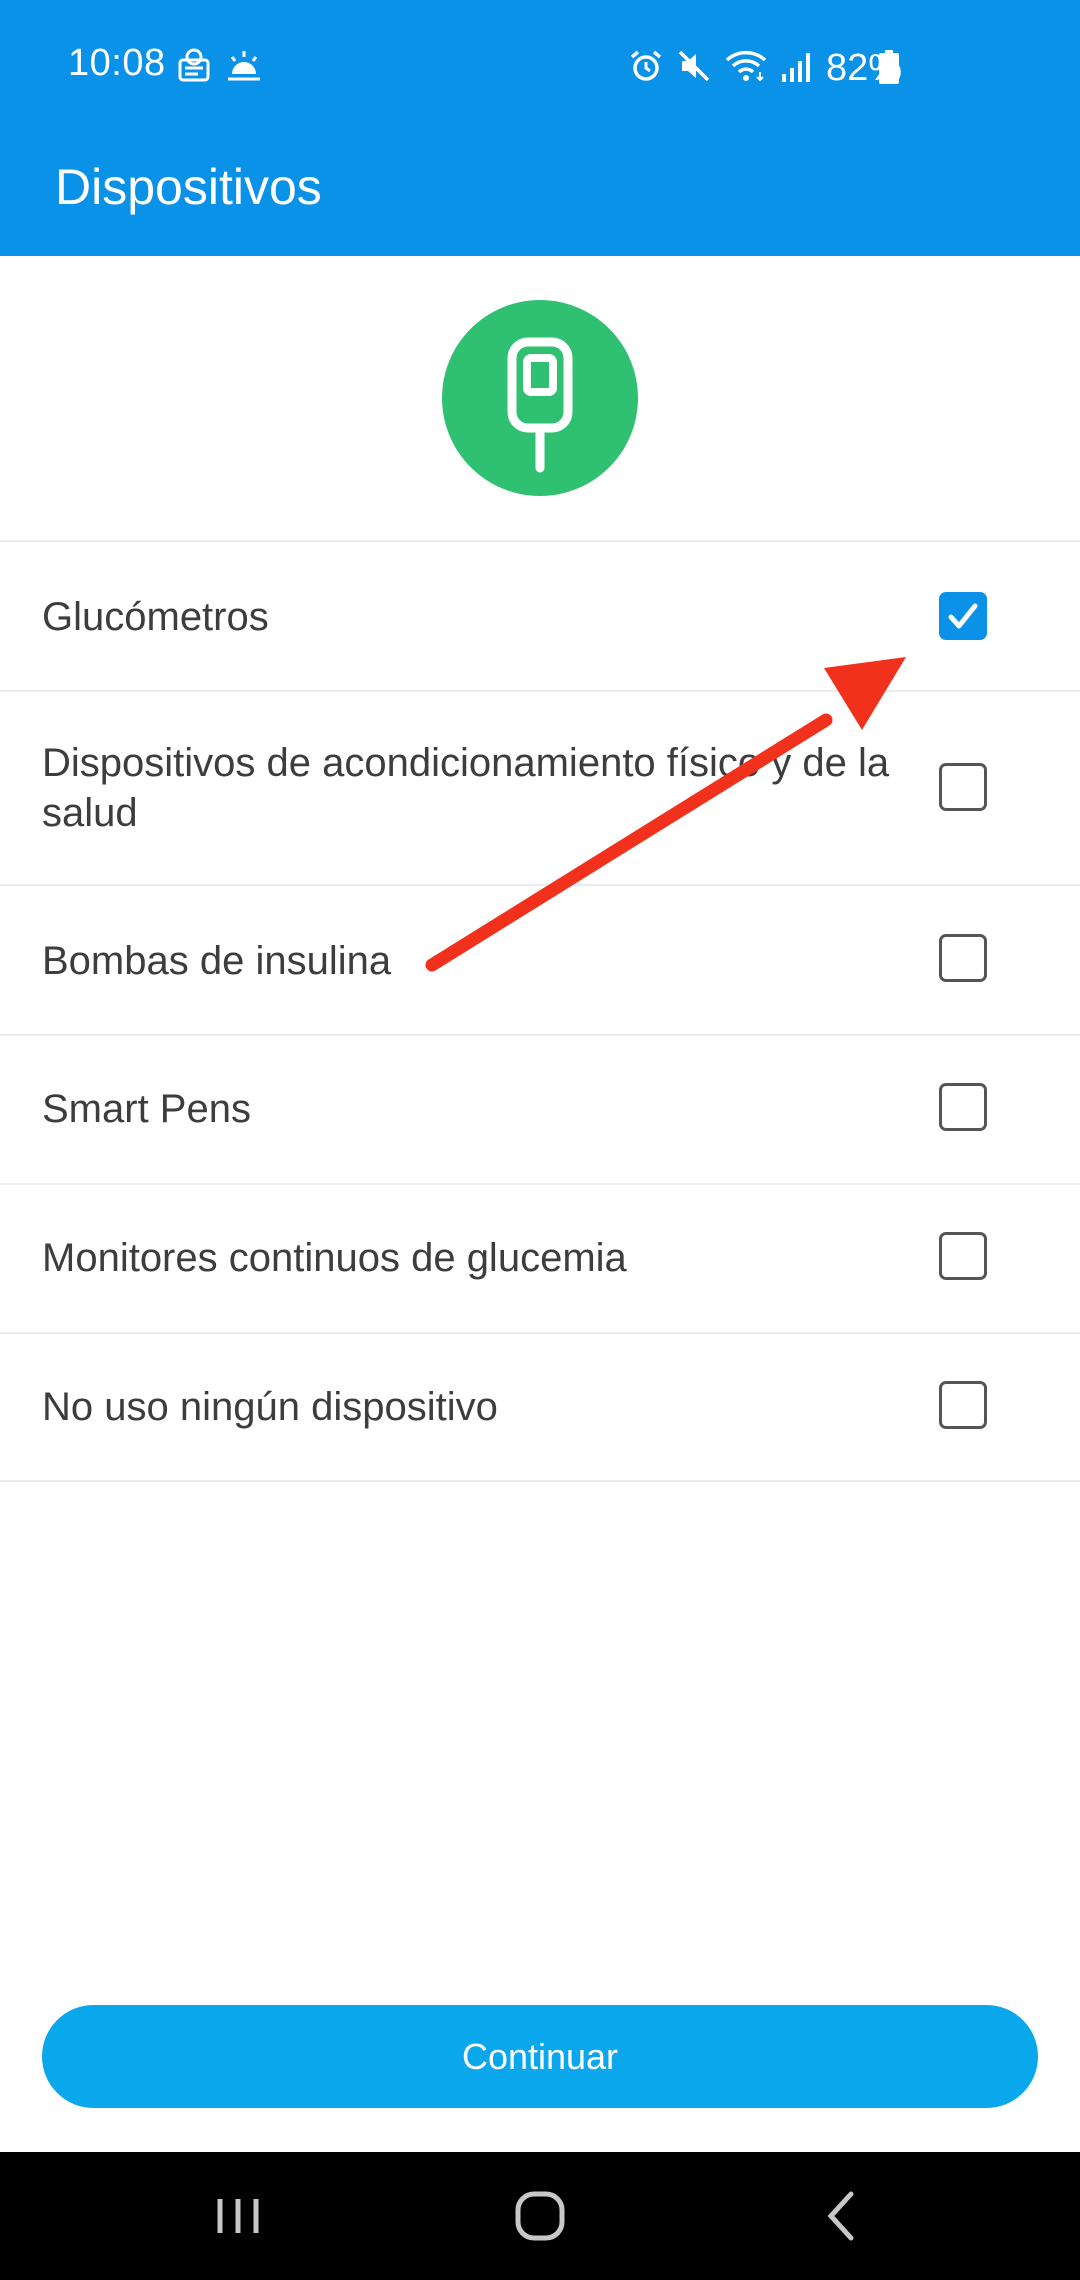 Image resolution: width=1080 pixels, height=2280 pixels. I want to click on checkbox-cgm, so click(963, 1256).